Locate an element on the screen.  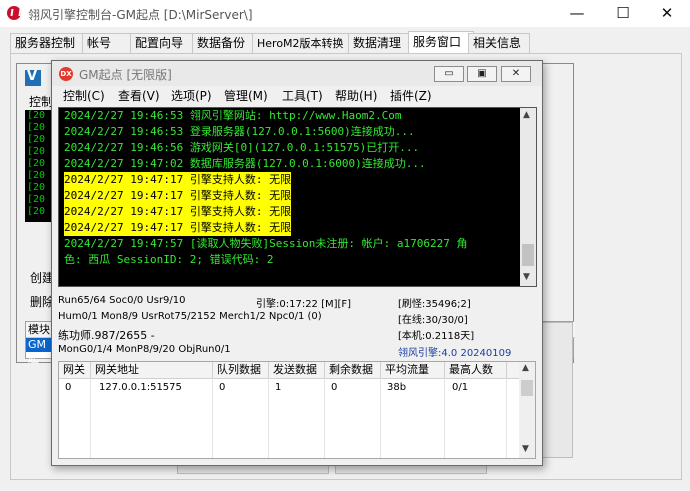
window-title: 翎风引擎控制台-GM起点 [D:\MirServer\] is located at coordinates (140, 15).